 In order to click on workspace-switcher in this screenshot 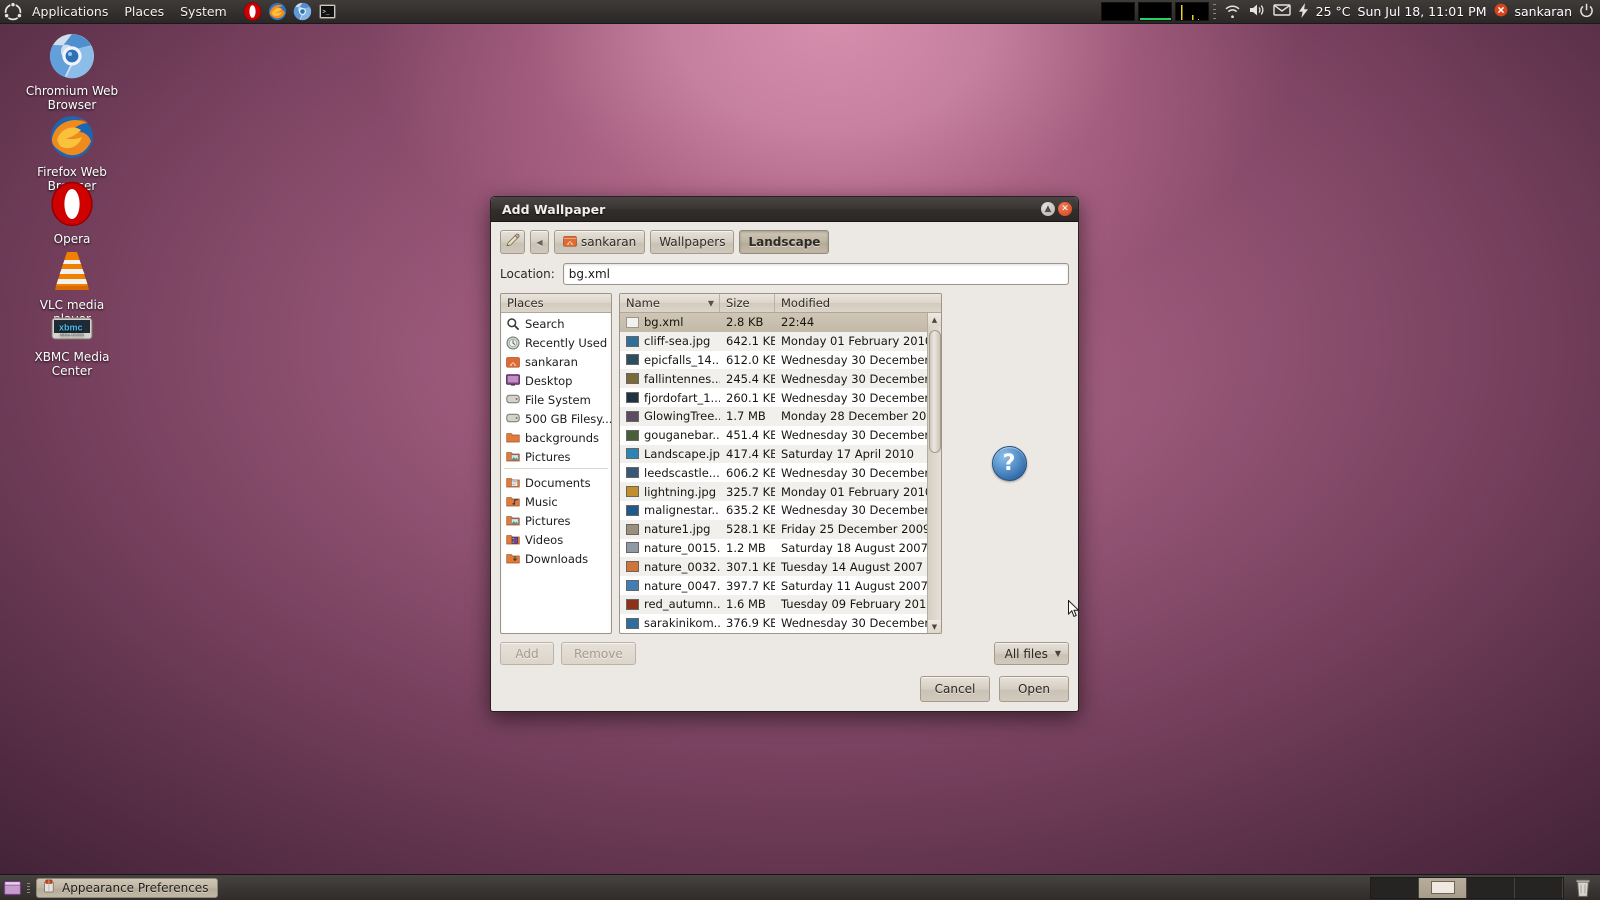, I will do `click(1467, 887)`.